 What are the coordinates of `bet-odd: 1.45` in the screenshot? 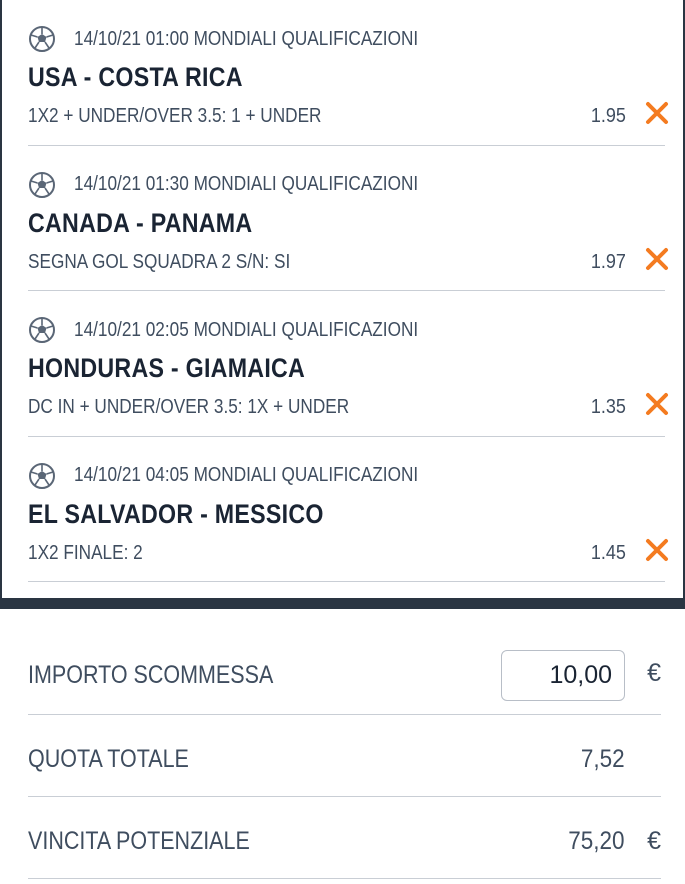 It's located at (608, 552).